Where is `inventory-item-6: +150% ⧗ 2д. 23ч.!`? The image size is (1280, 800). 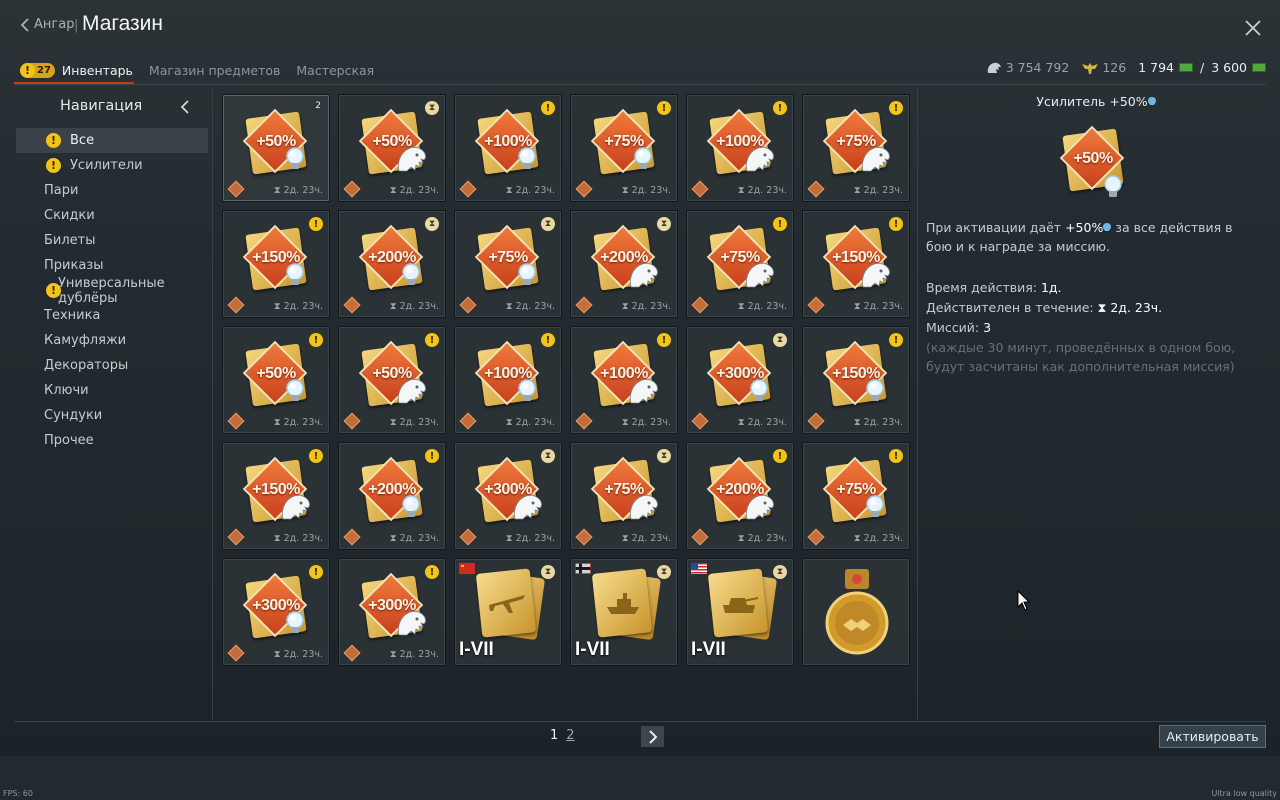
inventory-item-6: +150% ⧗ 2д. 23ч.! is located at coordinates (276, 264).